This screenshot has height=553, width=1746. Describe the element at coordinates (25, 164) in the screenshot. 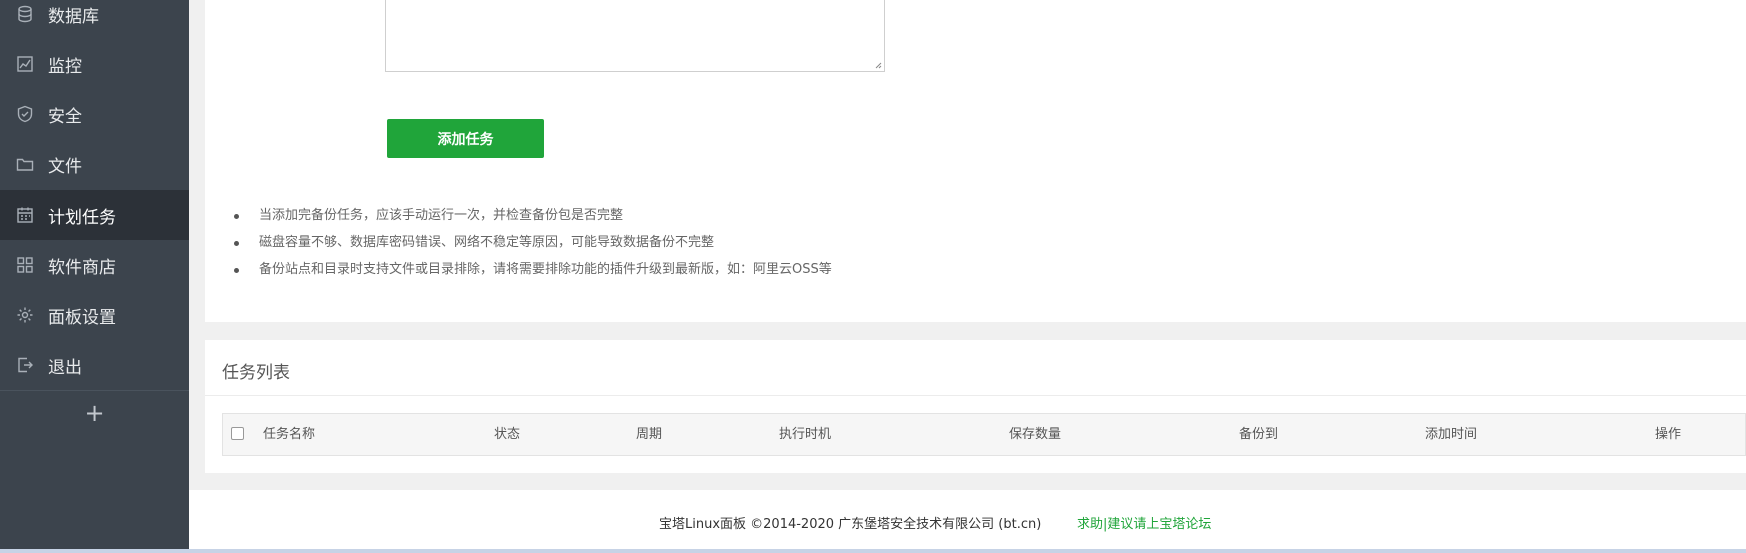

I see `folder-icon` at that location.